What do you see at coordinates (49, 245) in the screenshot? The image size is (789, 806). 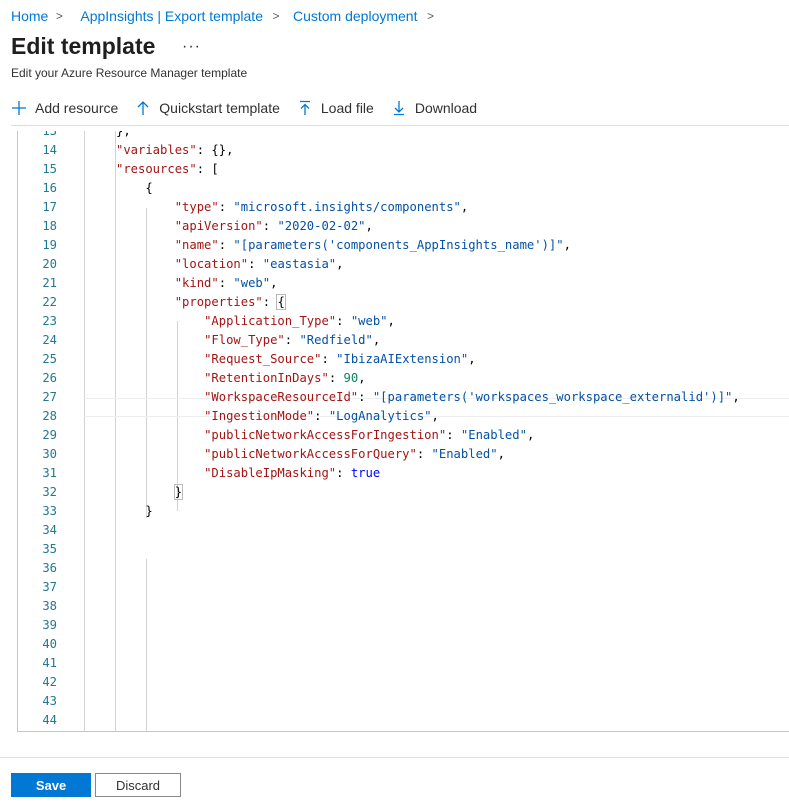 I see `line-number: 19` at bounding box center [49, 245].